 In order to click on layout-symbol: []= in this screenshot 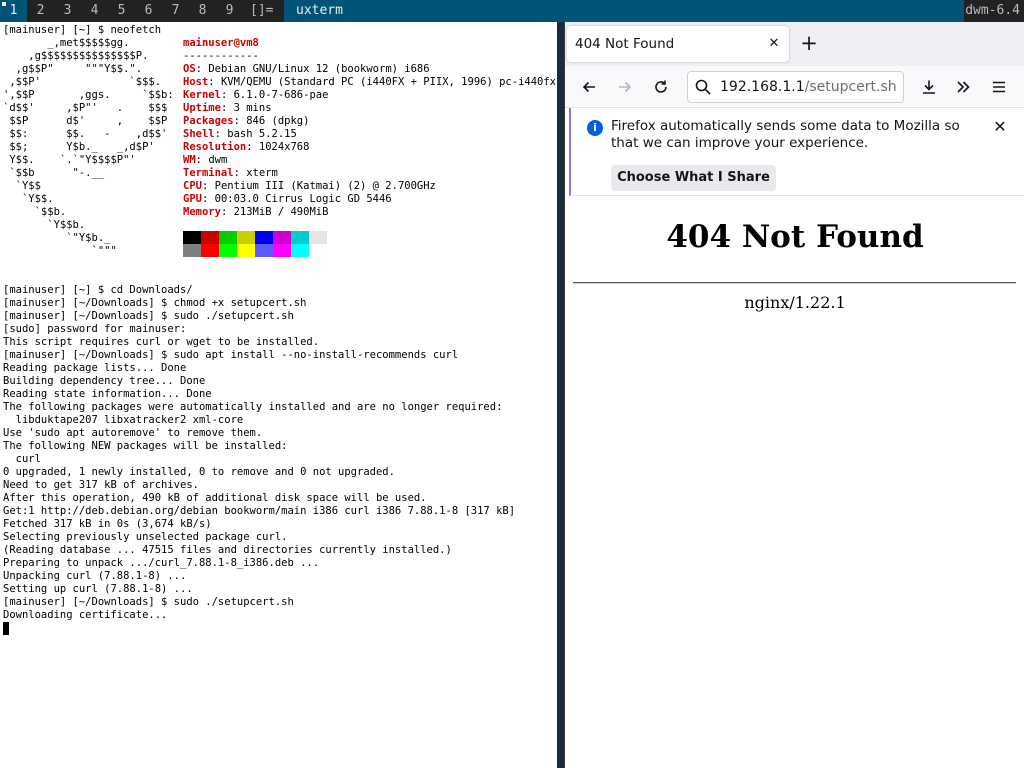, I will do `click(261, 11)`.